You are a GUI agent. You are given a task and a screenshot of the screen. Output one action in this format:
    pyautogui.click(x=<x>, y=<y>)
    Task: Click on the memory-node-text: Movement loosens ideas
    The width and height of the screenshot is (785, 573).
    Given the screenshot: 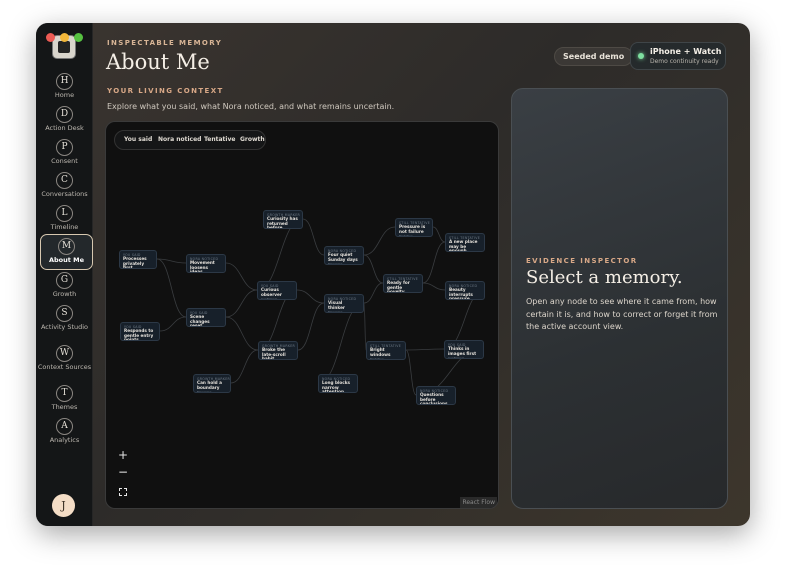 What is the action you would take?
    pyautogui.click(x=202, y=266)
    